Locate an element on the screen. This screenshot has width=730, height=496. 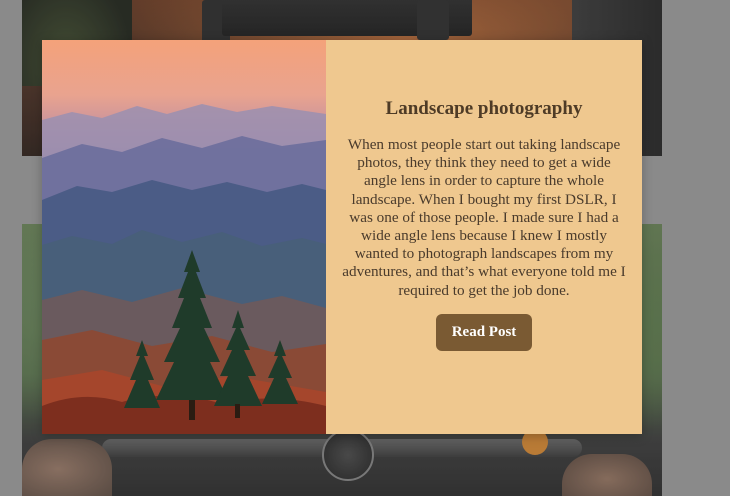
post-title: Landscape photography is located at coordinates (484, 108).